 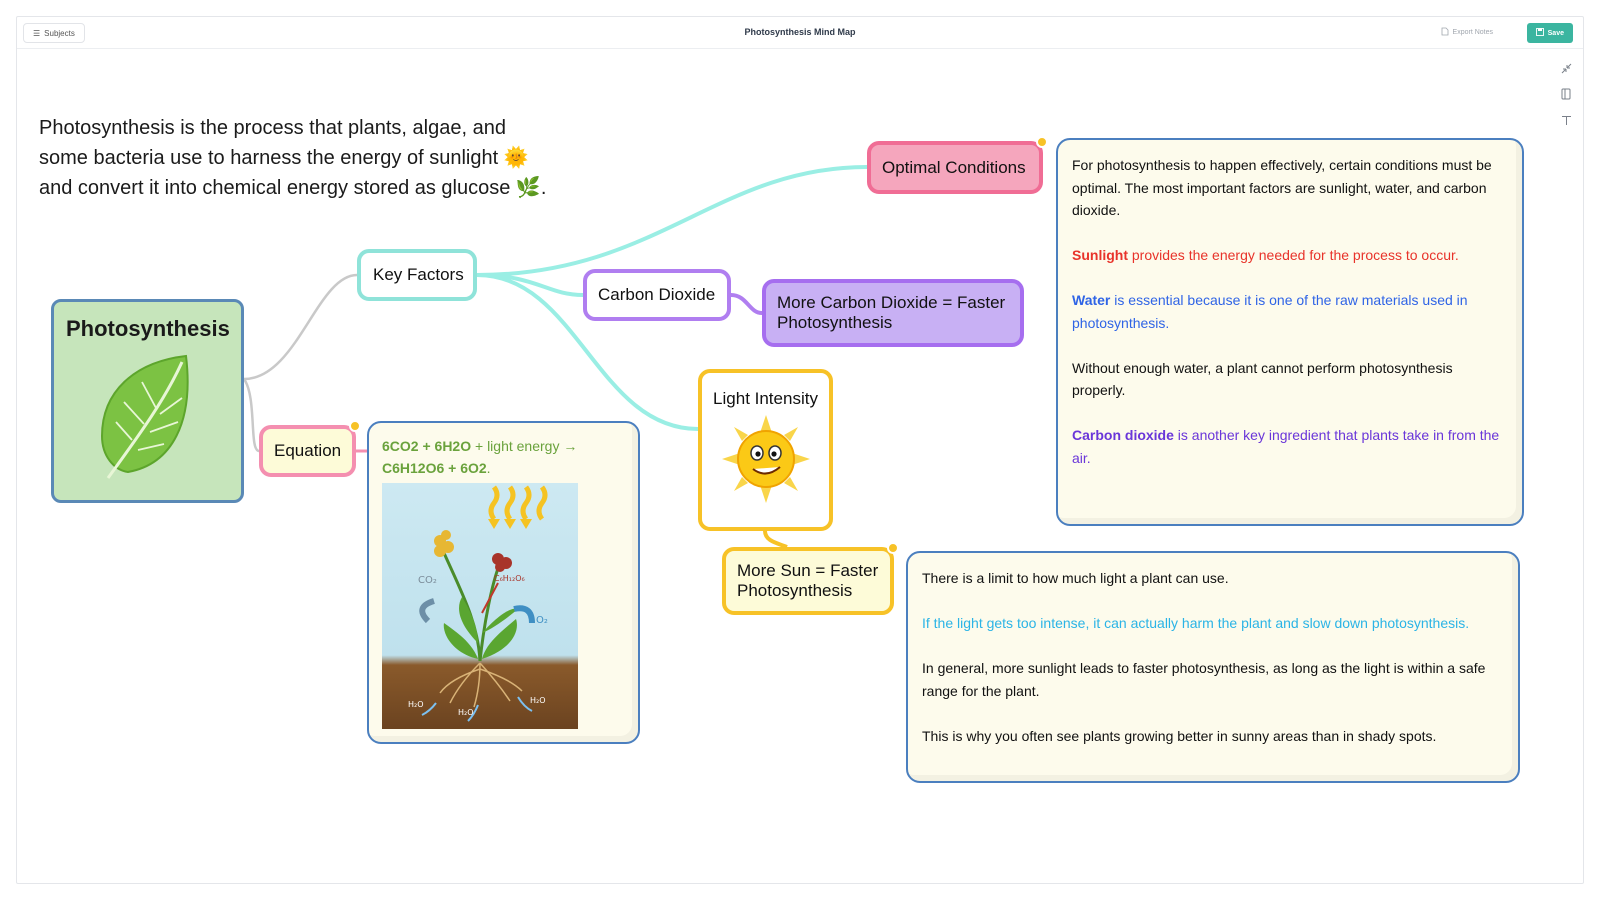 What do you see at coordinates (509, 578) in the screenshot?
I see `label-glucose: C₆H₁₂O₆` at bounding box center [509, 578].